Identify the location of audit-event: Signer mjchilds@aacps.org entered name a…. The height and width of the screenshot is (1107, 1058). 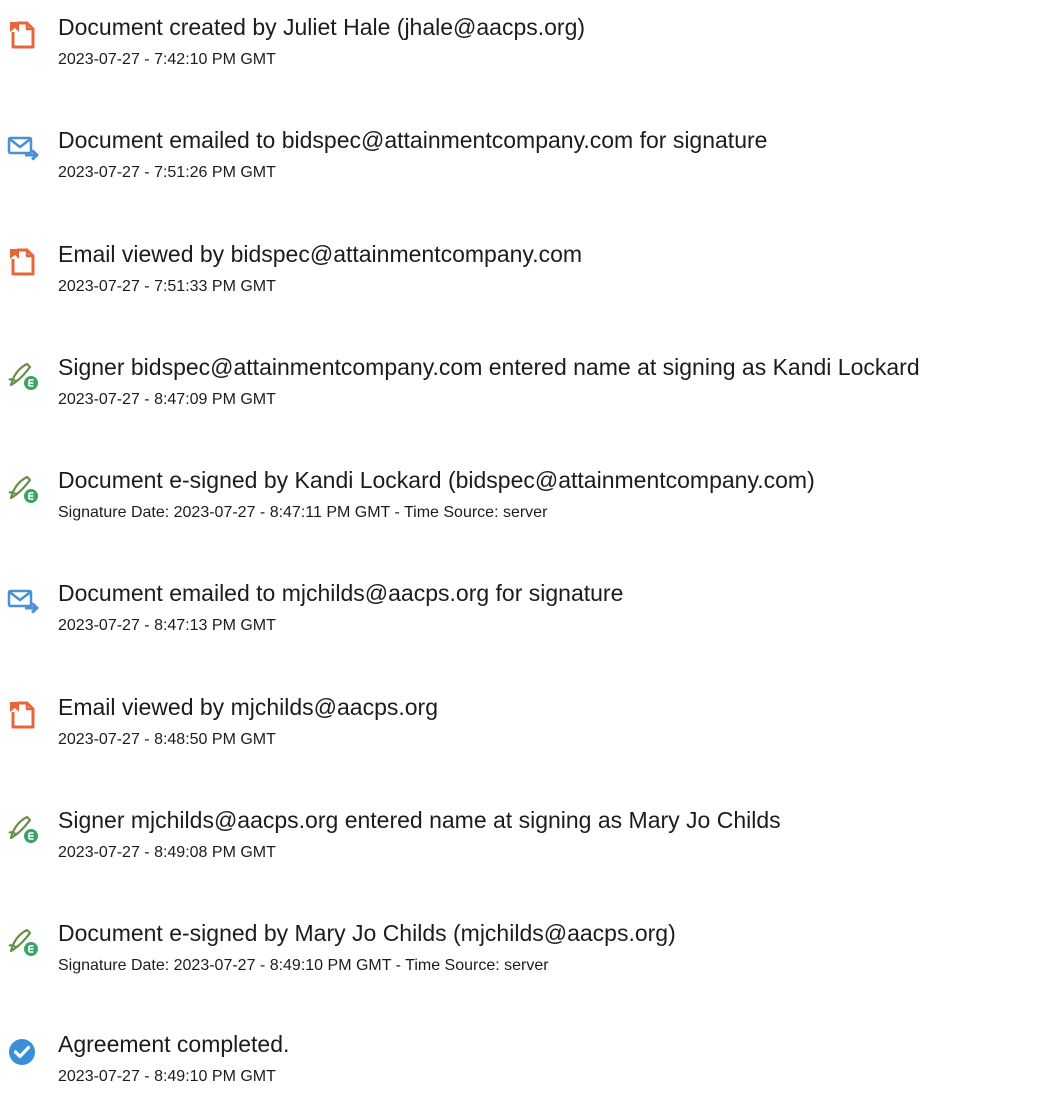
(529, 838).